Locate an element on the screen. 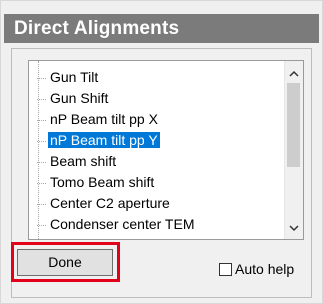  list-item-gun-shift: Gun Shift is located at coordinates (73, 98).